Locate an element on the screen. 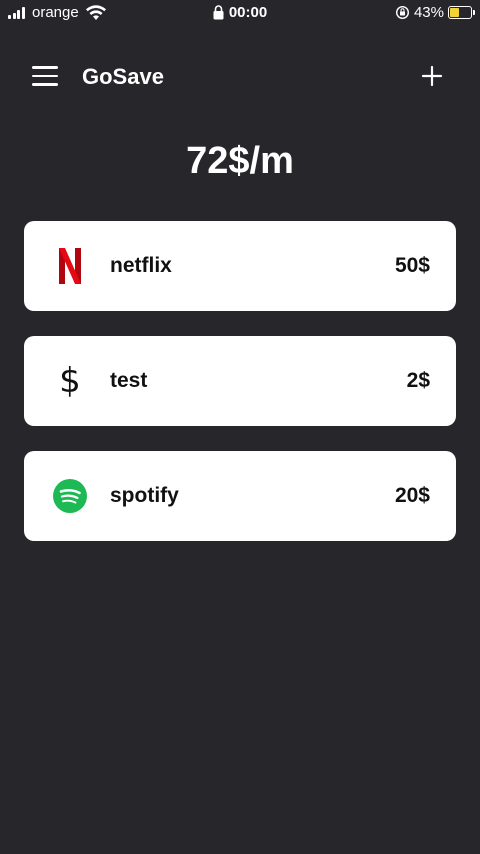 Image resolution: width=480 pixels, height=854 pixels. subscription-price: 2$ is located at coordinates (418, 380).